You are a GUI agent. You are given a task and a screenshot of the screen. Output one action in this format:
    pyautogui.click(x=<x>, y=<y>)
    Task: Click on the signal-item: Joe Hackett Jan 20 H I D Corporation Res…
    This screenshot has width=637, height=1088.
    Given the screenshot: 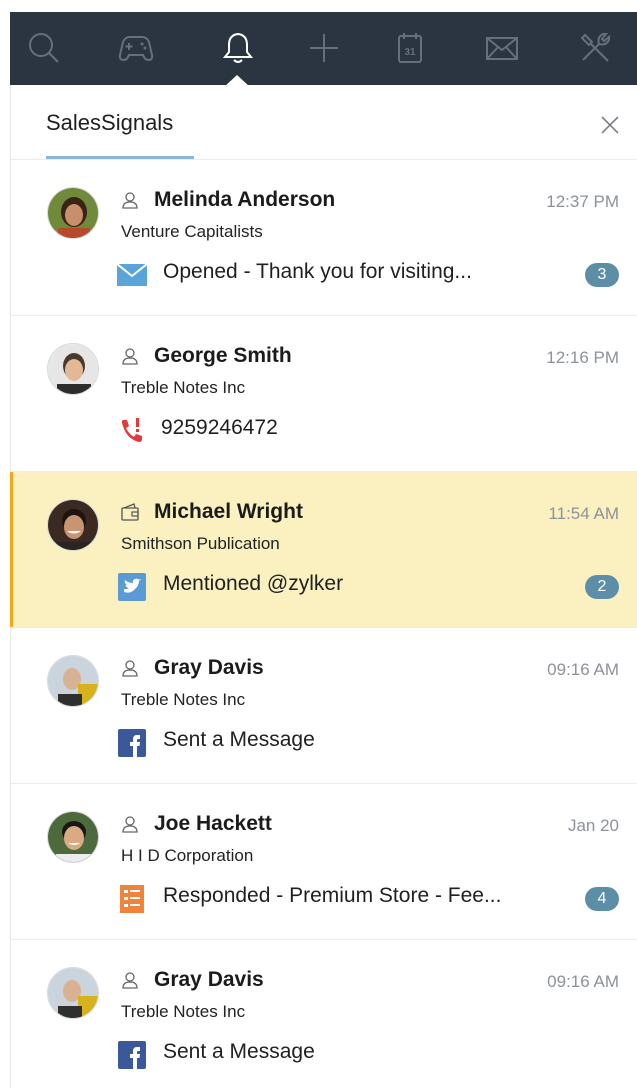 What is the action you would take?
    pyautogui.click(x=324, y=862)
    